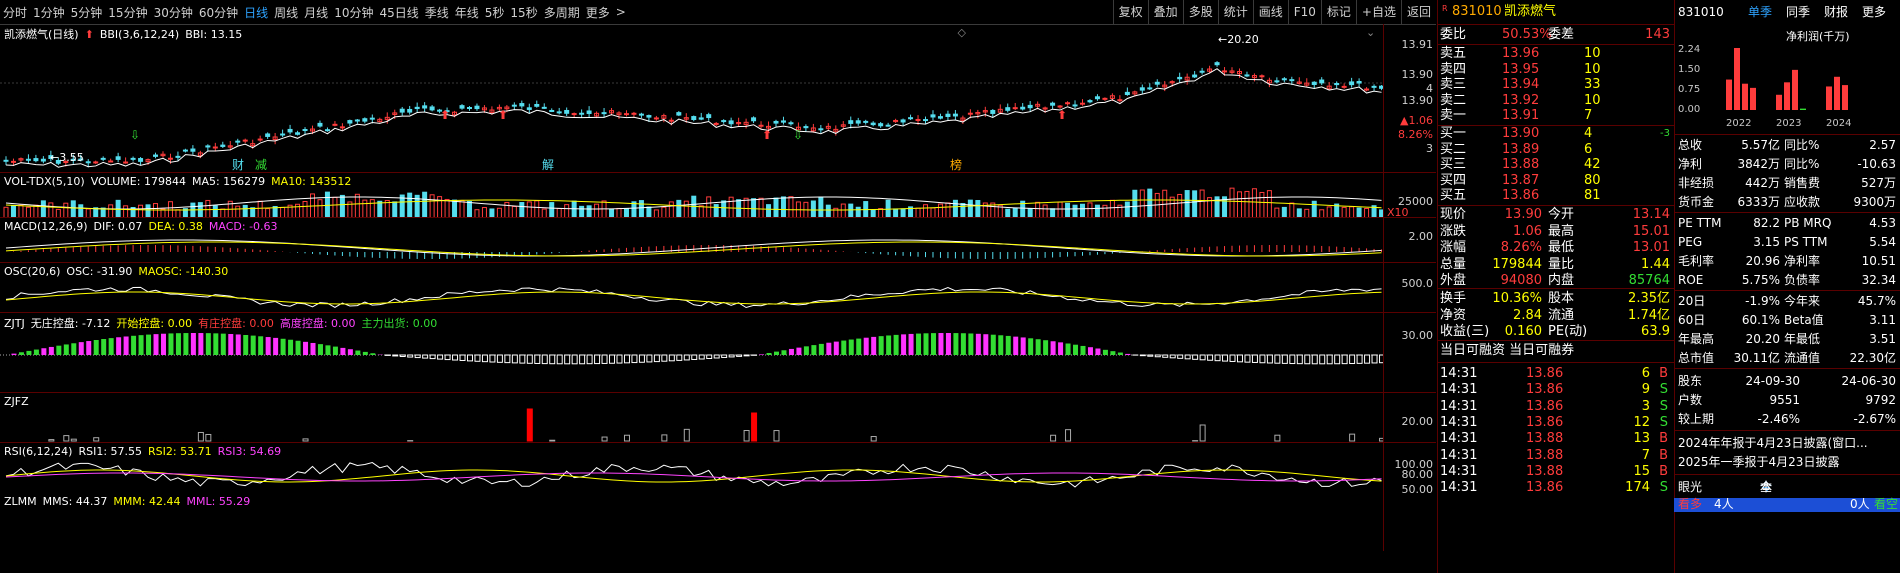 The height and width of the screenshot is (573, 1900). Describe the element at coordinates (1561, 280) in the screenshot. I see `stat-label-2: 内盘` at that location.